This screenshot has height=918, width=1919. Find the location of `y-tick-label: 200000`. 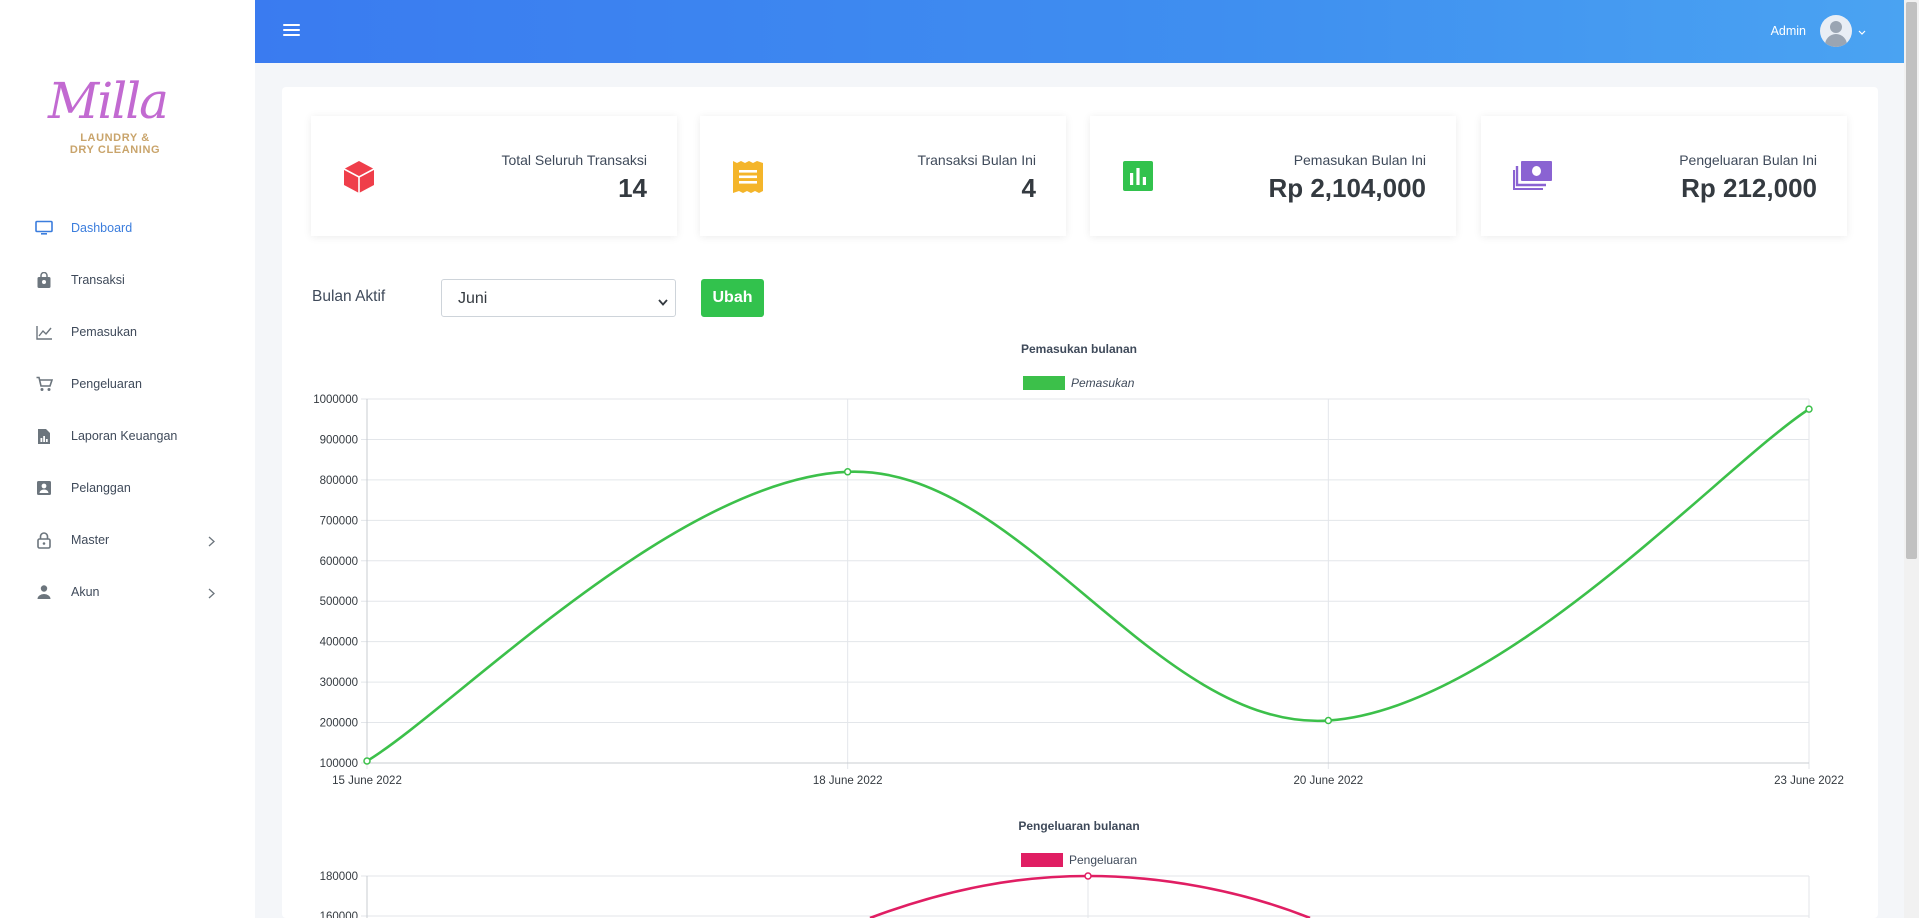

y-tick-label: 200000 is located at coordinates (339, 724).